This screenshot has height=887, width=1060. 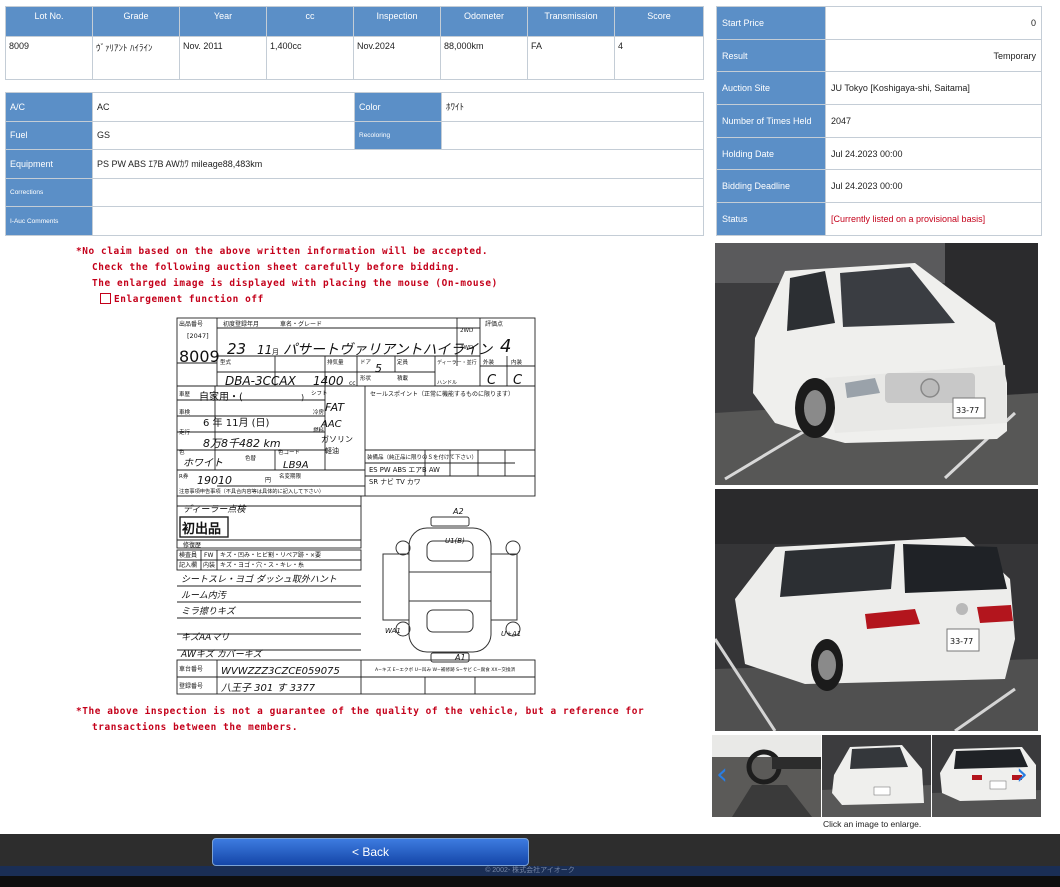 What do you see at coordinates (203, 463) in the screenshot?
I see `sheet-color: ホワイト` at bounding box center [203, 463].